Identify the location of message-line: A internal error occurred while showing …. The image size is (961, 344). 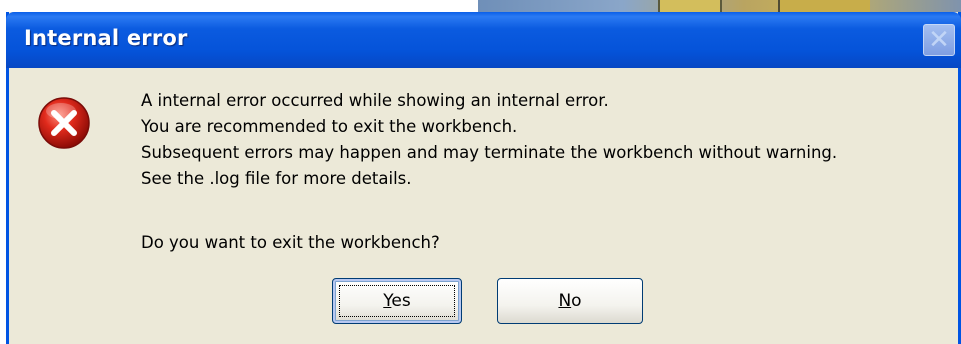
(375, 100).